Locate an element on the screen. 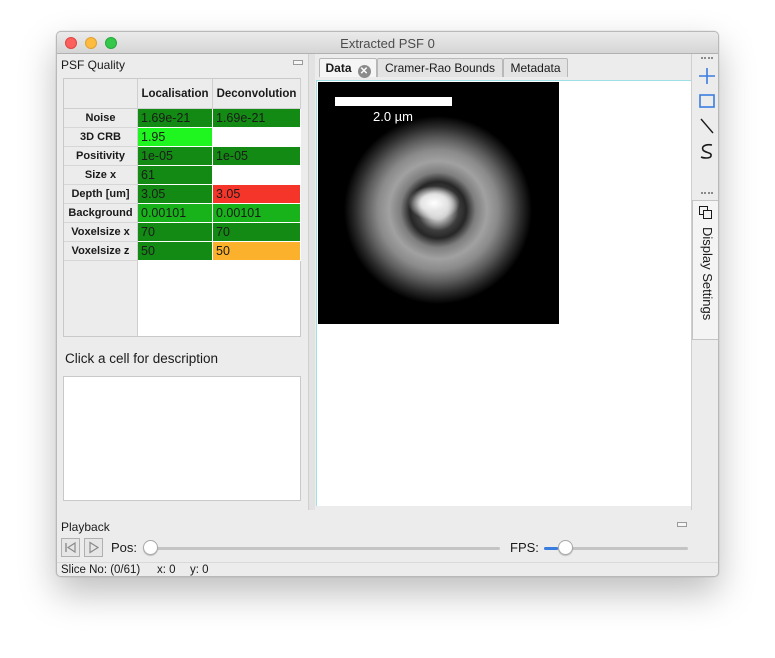 The height and width of the screenshot is (658, 775). tab-data: Data ✕ is located at coordinates (348, 68).